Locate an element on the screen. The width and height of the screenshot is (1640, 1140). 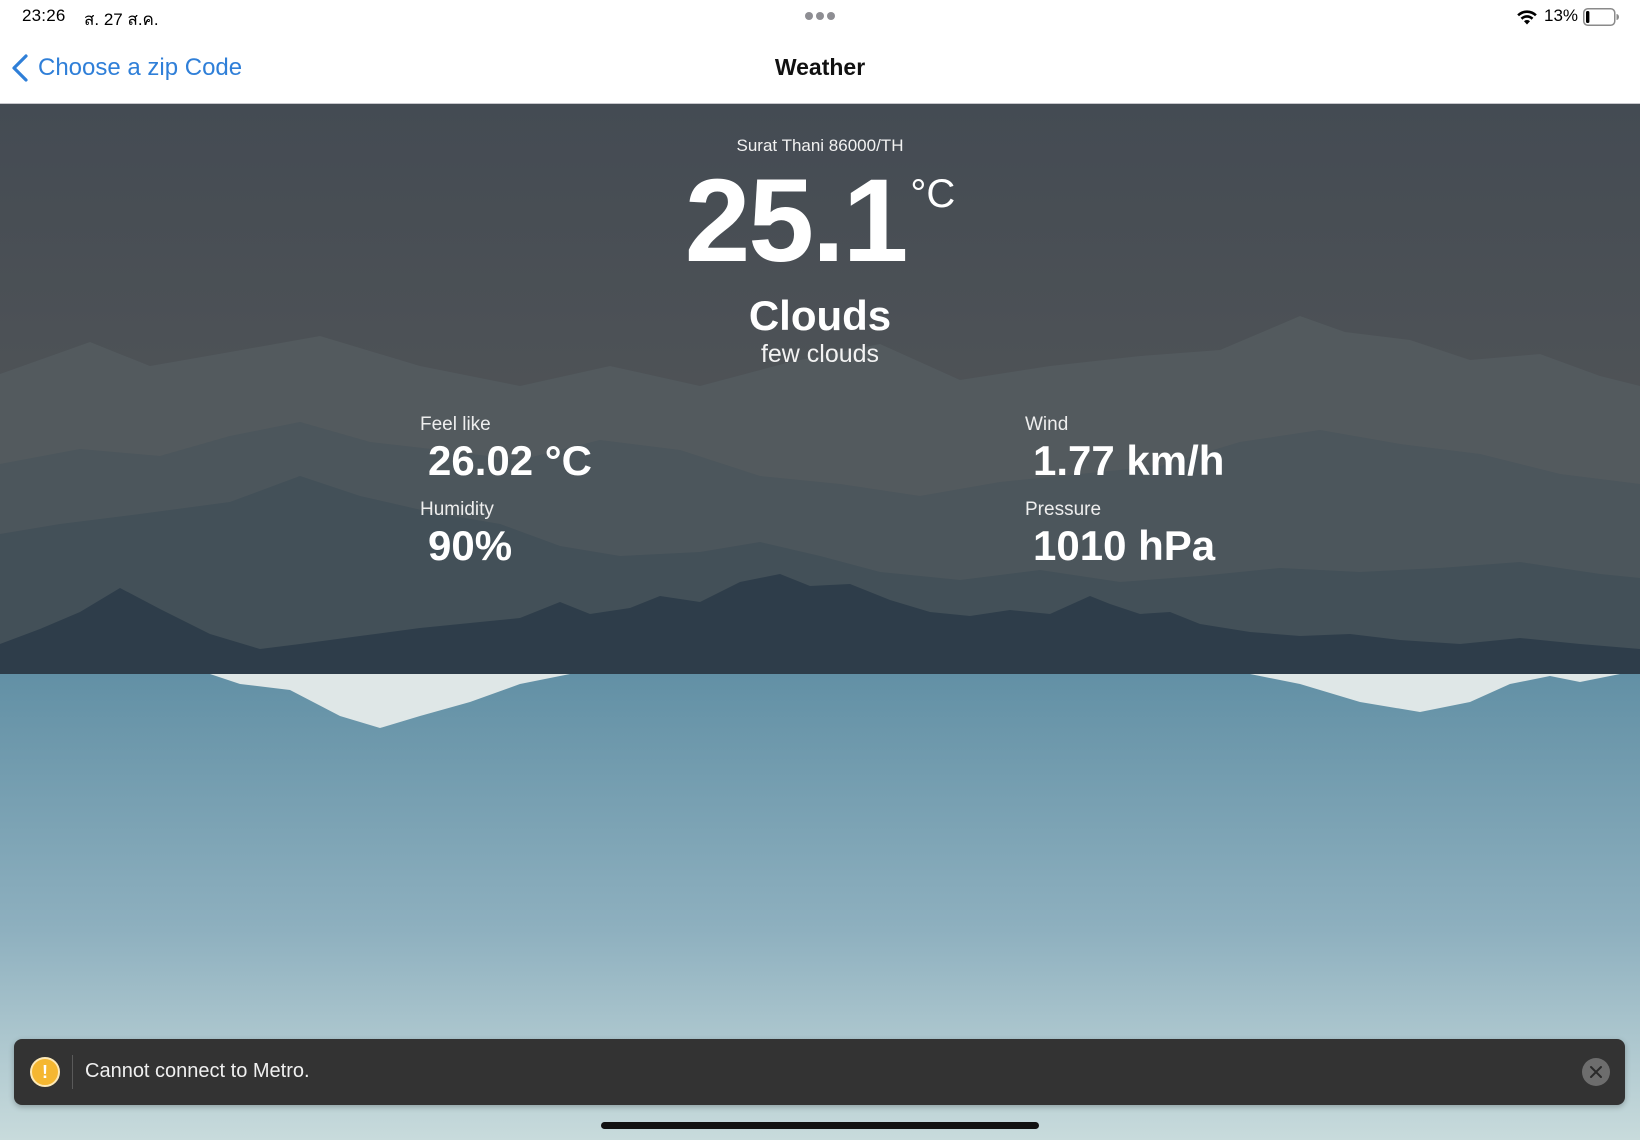
wind-value: 1.77 km/h is located at coordinates (1129, 460).